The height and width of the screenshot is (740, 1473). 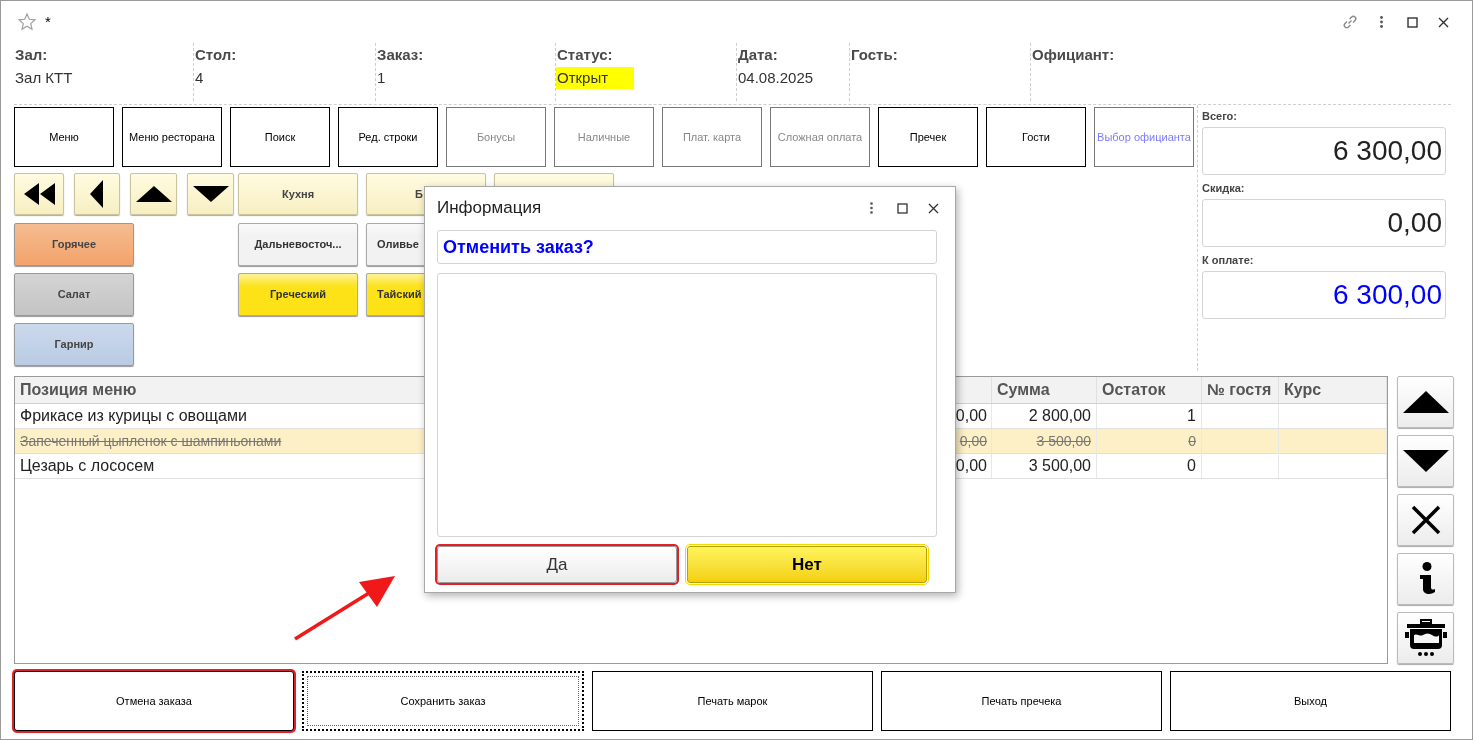 I want to click on field-label: Официант:, so click(x=1073, y=55).